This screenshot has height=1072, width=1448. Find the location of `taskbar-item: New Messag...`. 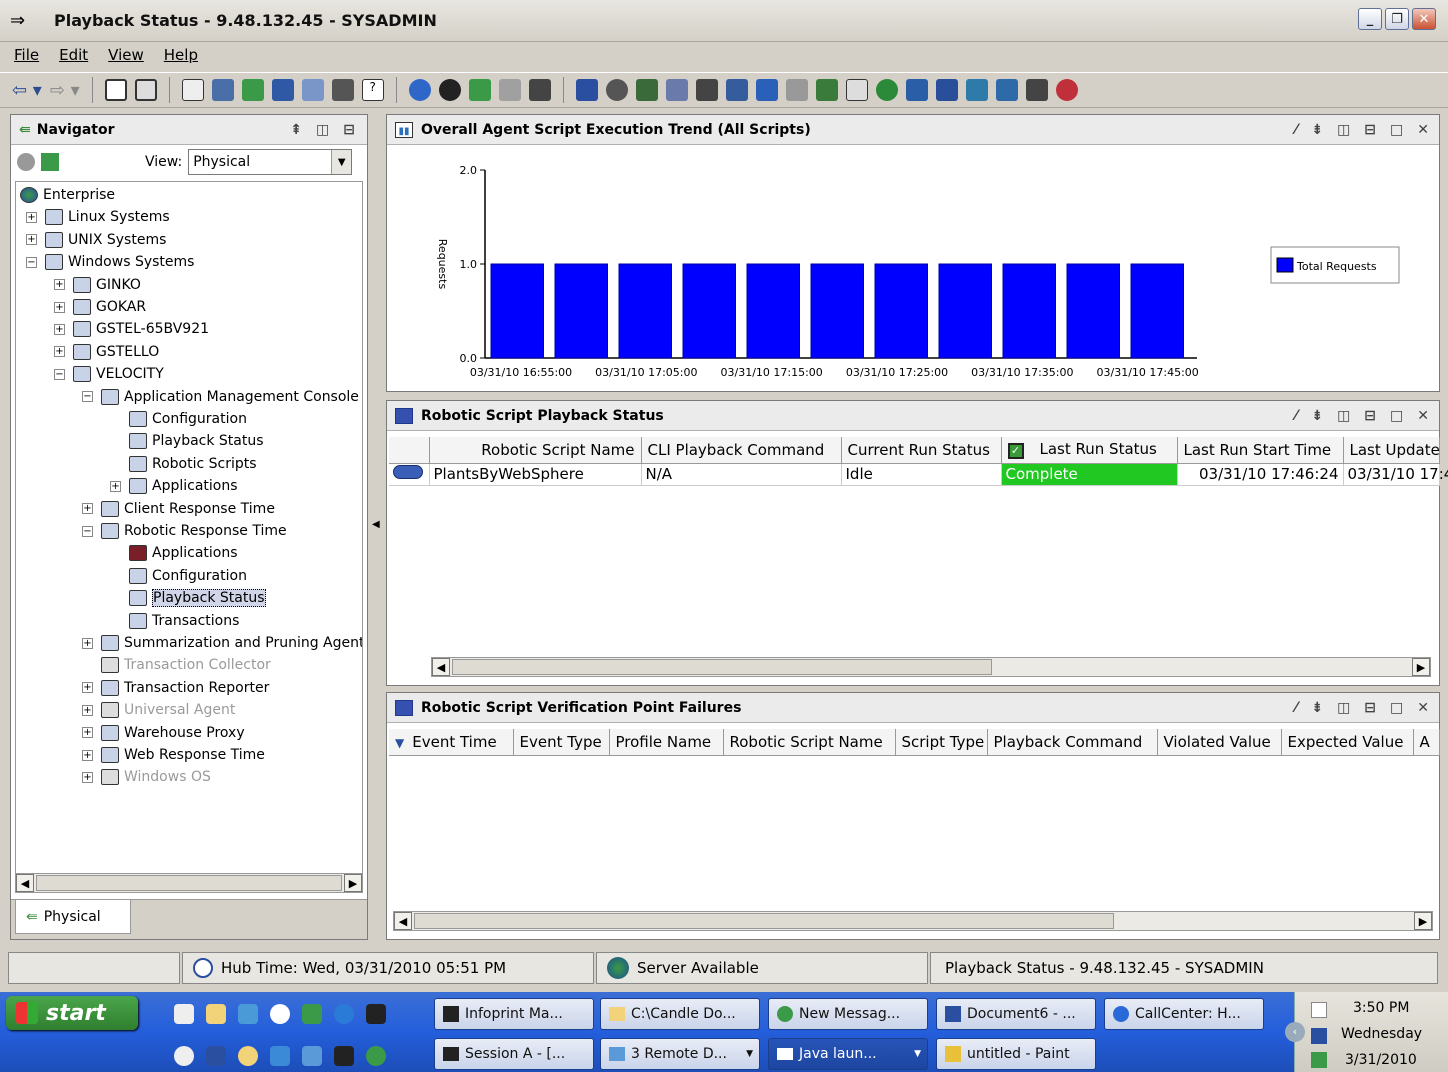

taskbar-item: New Messag... is located at coordinates (848, 1014).